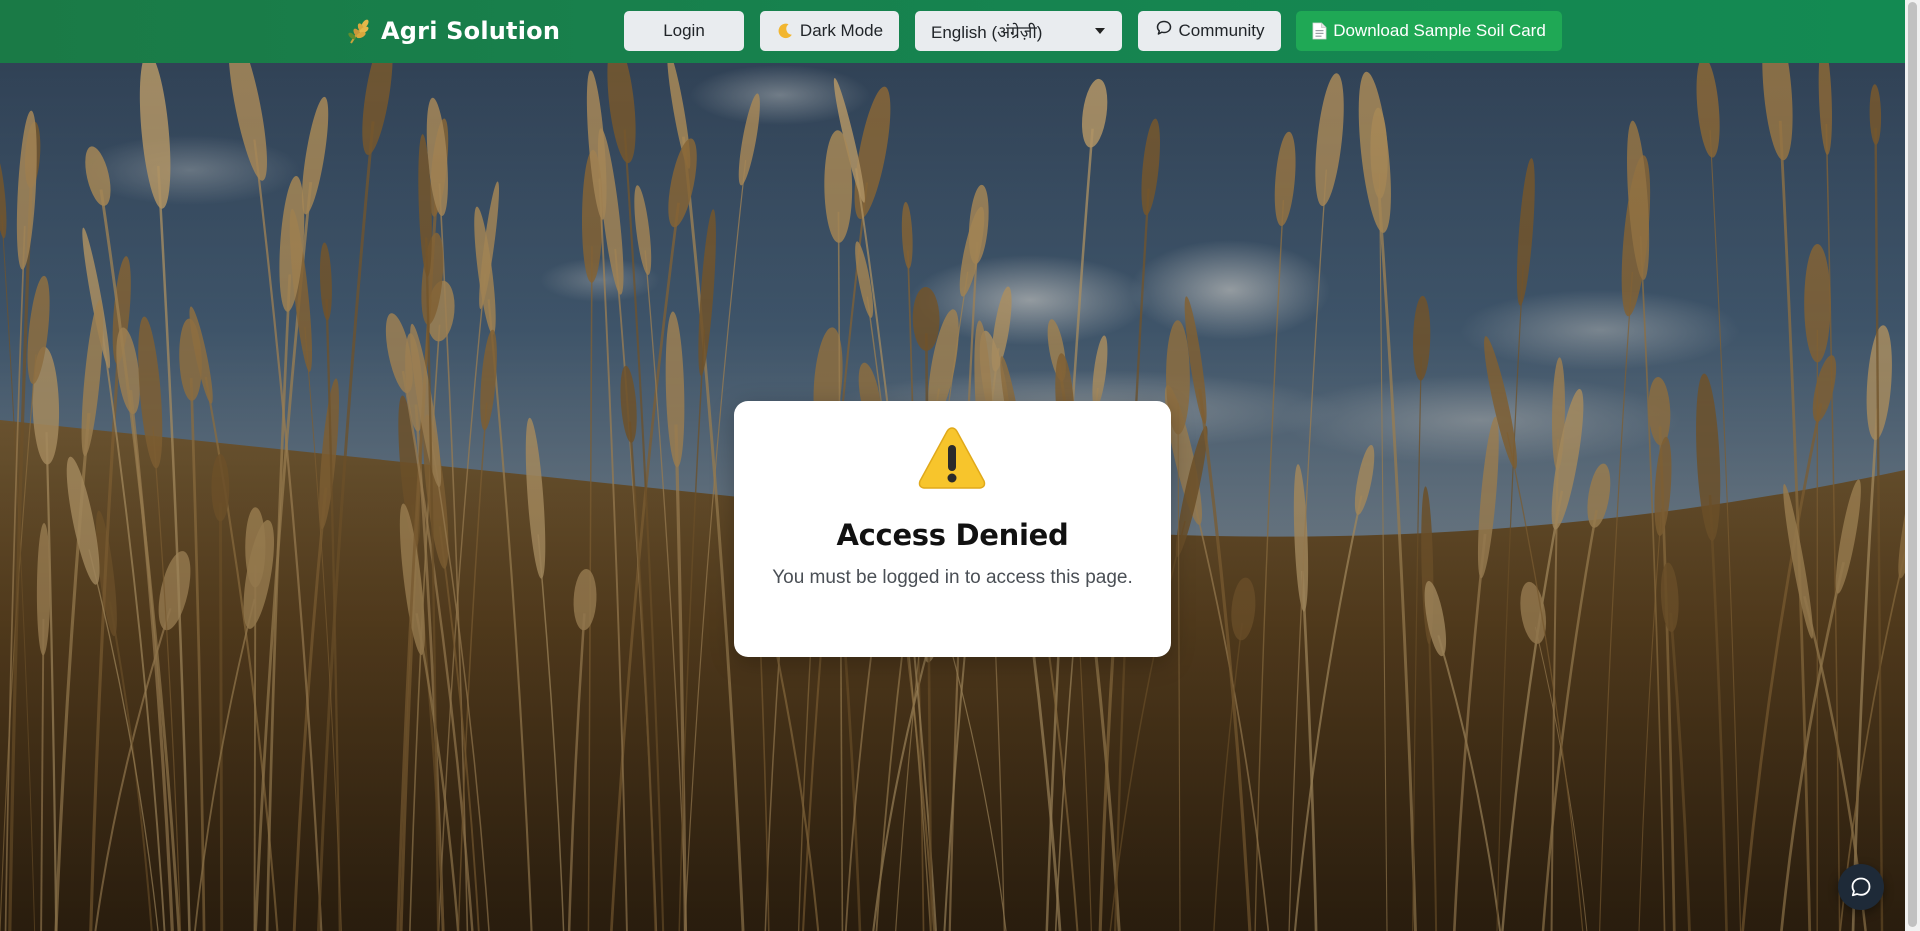 The height and width of the screenshot is (931, 1920). What do you see at coordinates (1439, 30) in the screenshot?
I see `download-soil-card-label: Download Sample Soil Card` at bounding box center [1439, 30].